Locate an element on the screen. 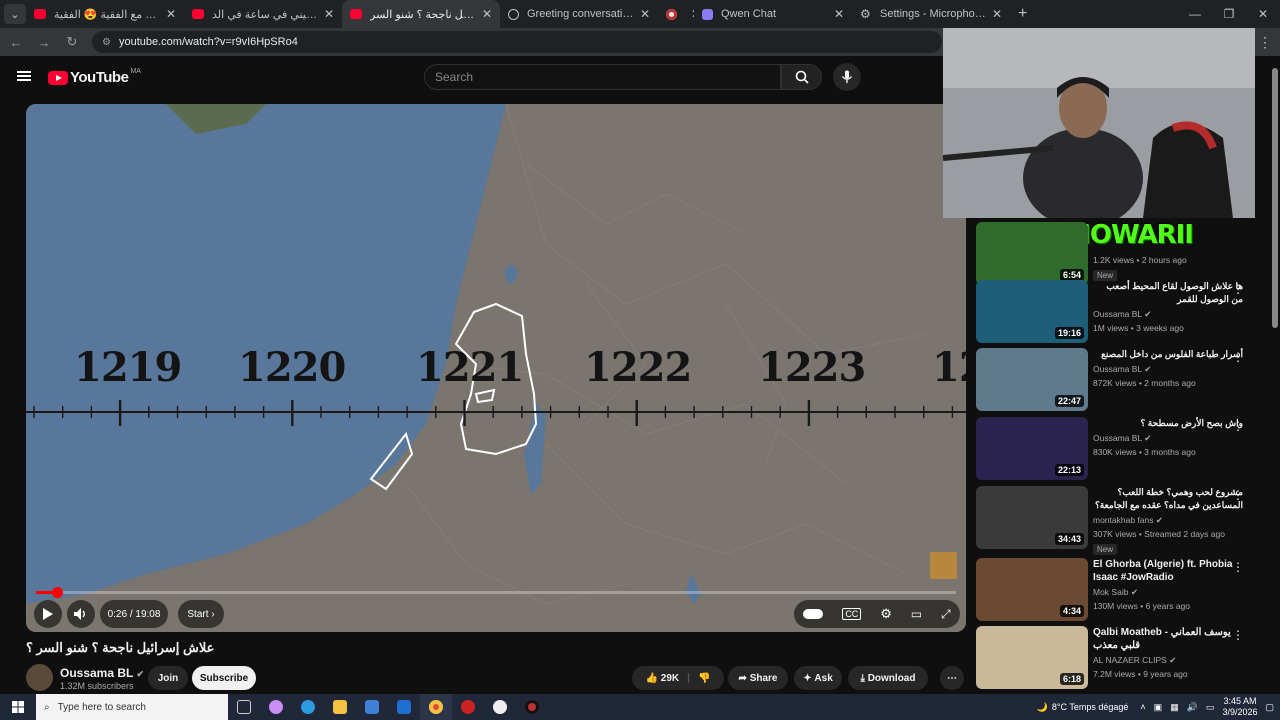 Image resolution: width=1280 pixels, height=720 pixels. scrollbar-thumb is located at coordinates (1275, 198).